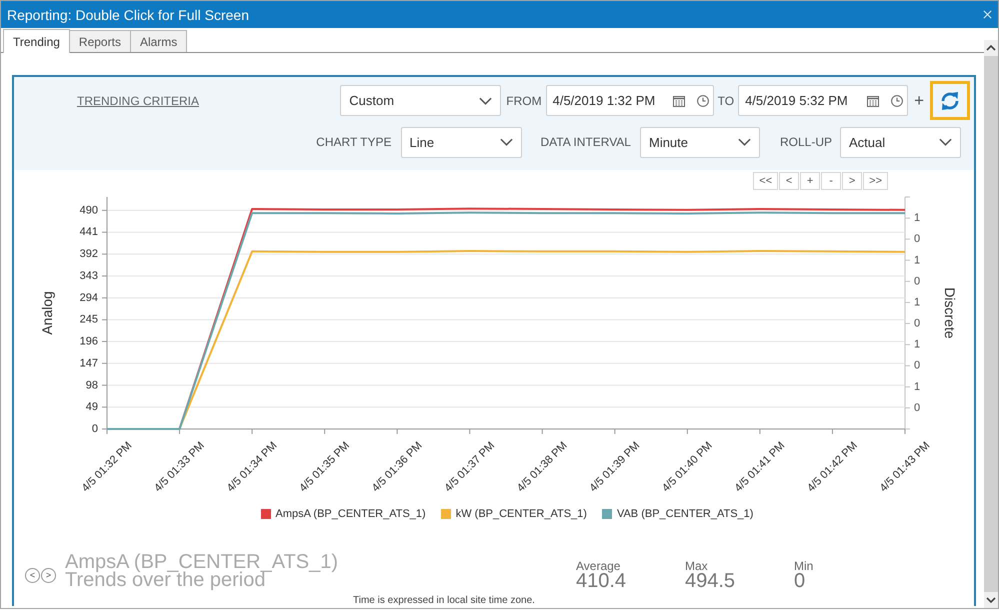 The width and height of the screenshot is (999, 610). Describe the element at coordinates (89, 342) in the screenshot. I see `y-tick-label: 196` at that location.